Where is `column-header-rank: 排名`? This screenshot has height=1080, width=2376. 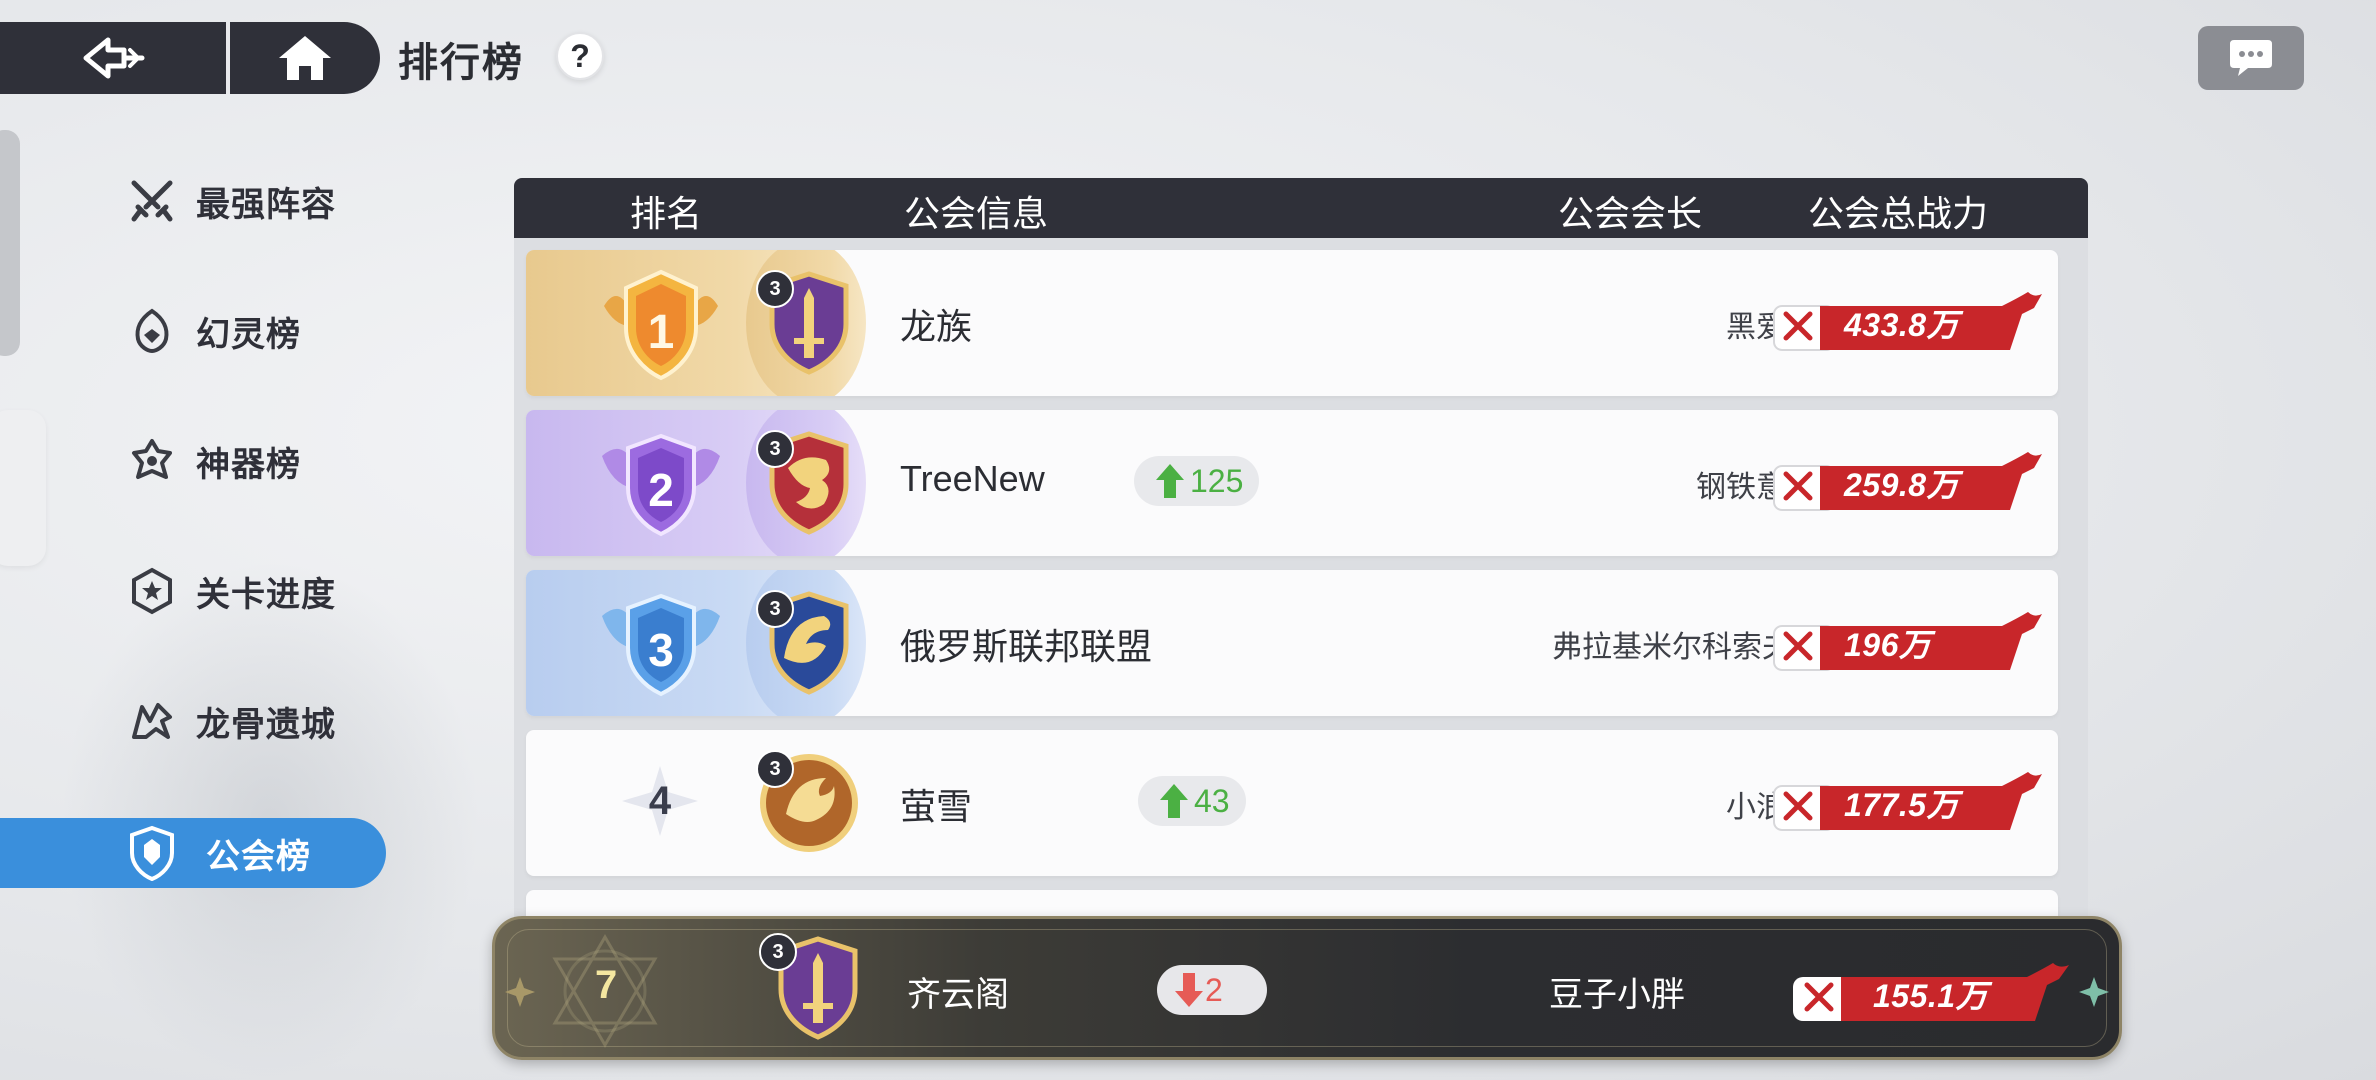 column-header-rank: 排名 is located at coordinates (666, 213).